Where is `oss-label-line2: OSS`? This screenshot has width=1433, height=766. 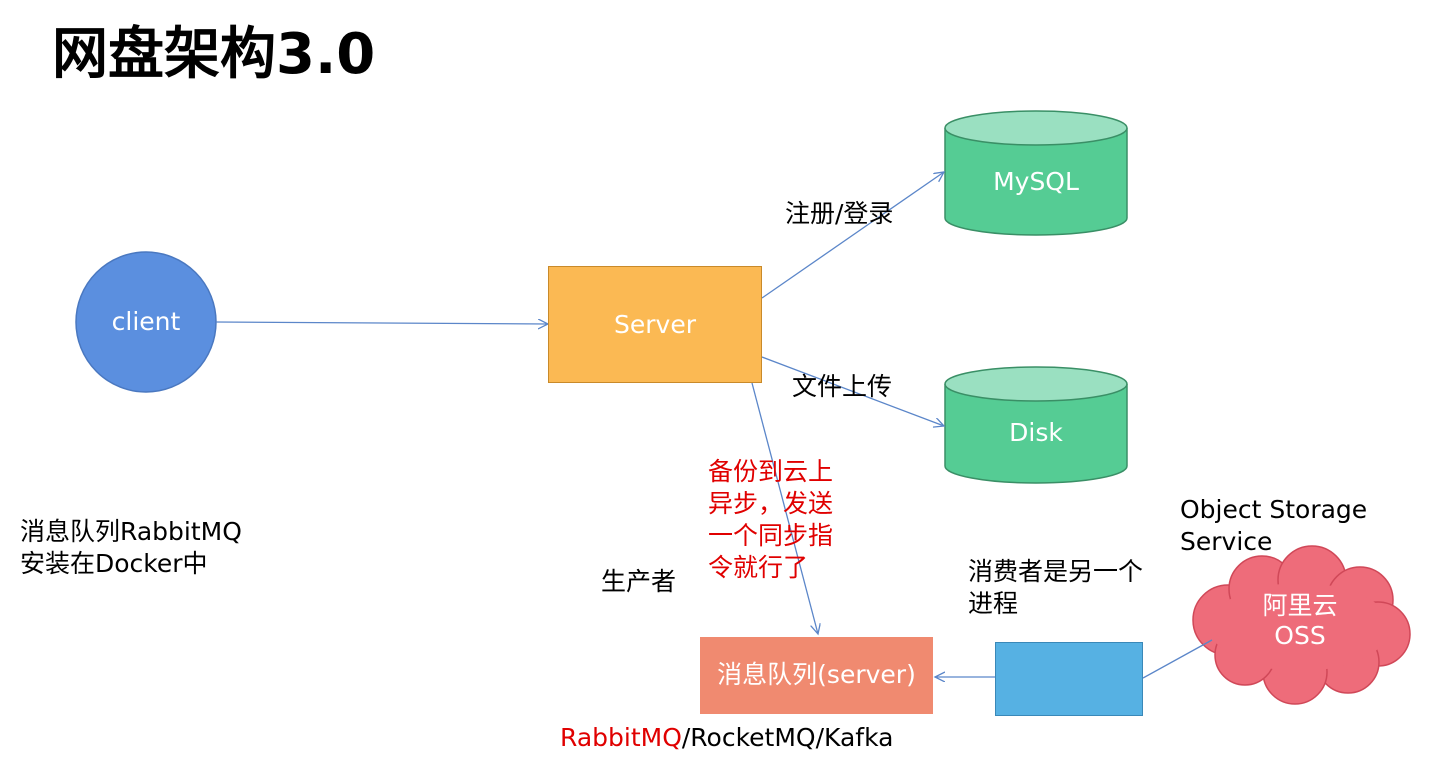 oss-label-line2: OSS is located at coordinates (1300, 635).